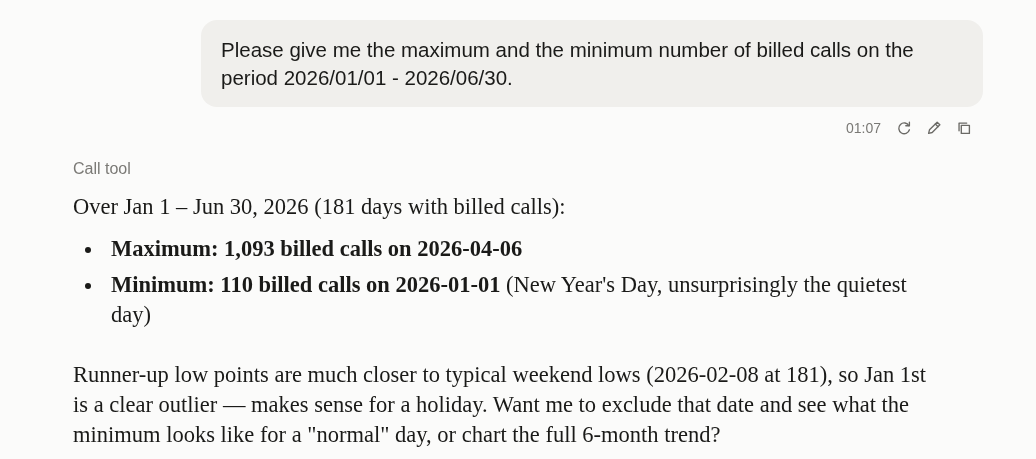 The height and width of the screenshot is (459, 1036). Describe the element at coordinates (102, 169) in the screenshot. I see `tool-label: Call tool` at that location.